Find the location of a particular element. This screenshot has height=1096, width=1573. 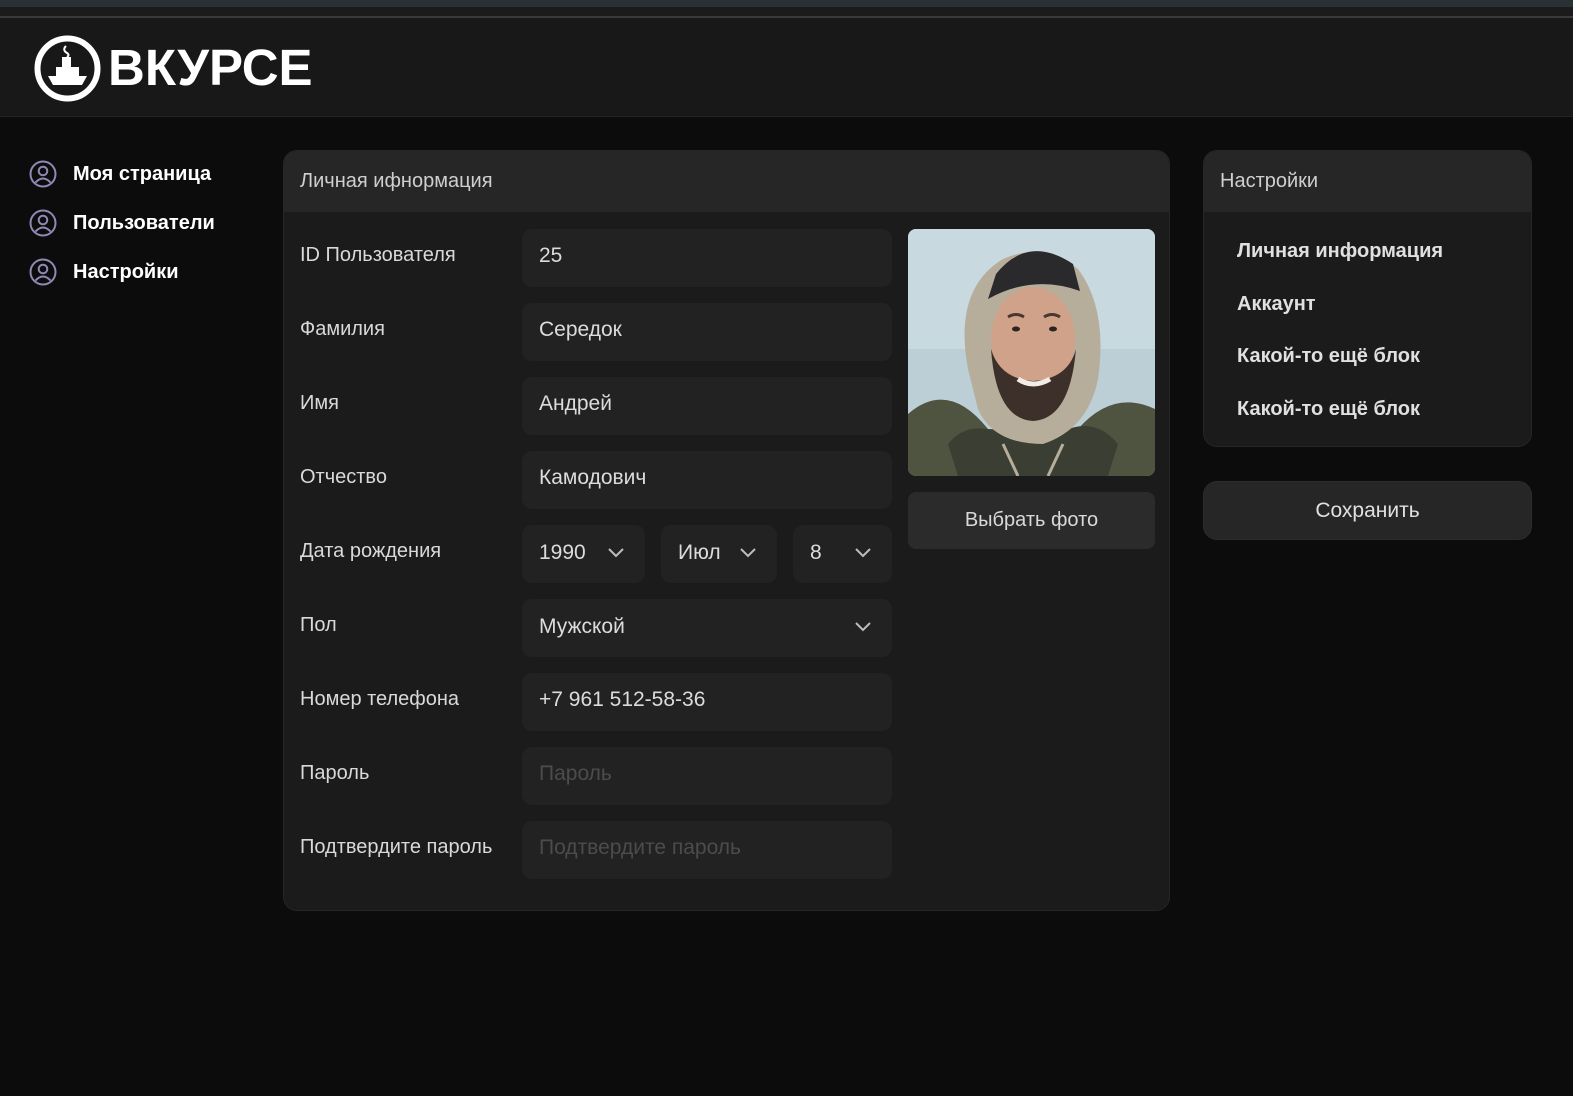

field-label: Отчество is located at coordinates (343, 477).